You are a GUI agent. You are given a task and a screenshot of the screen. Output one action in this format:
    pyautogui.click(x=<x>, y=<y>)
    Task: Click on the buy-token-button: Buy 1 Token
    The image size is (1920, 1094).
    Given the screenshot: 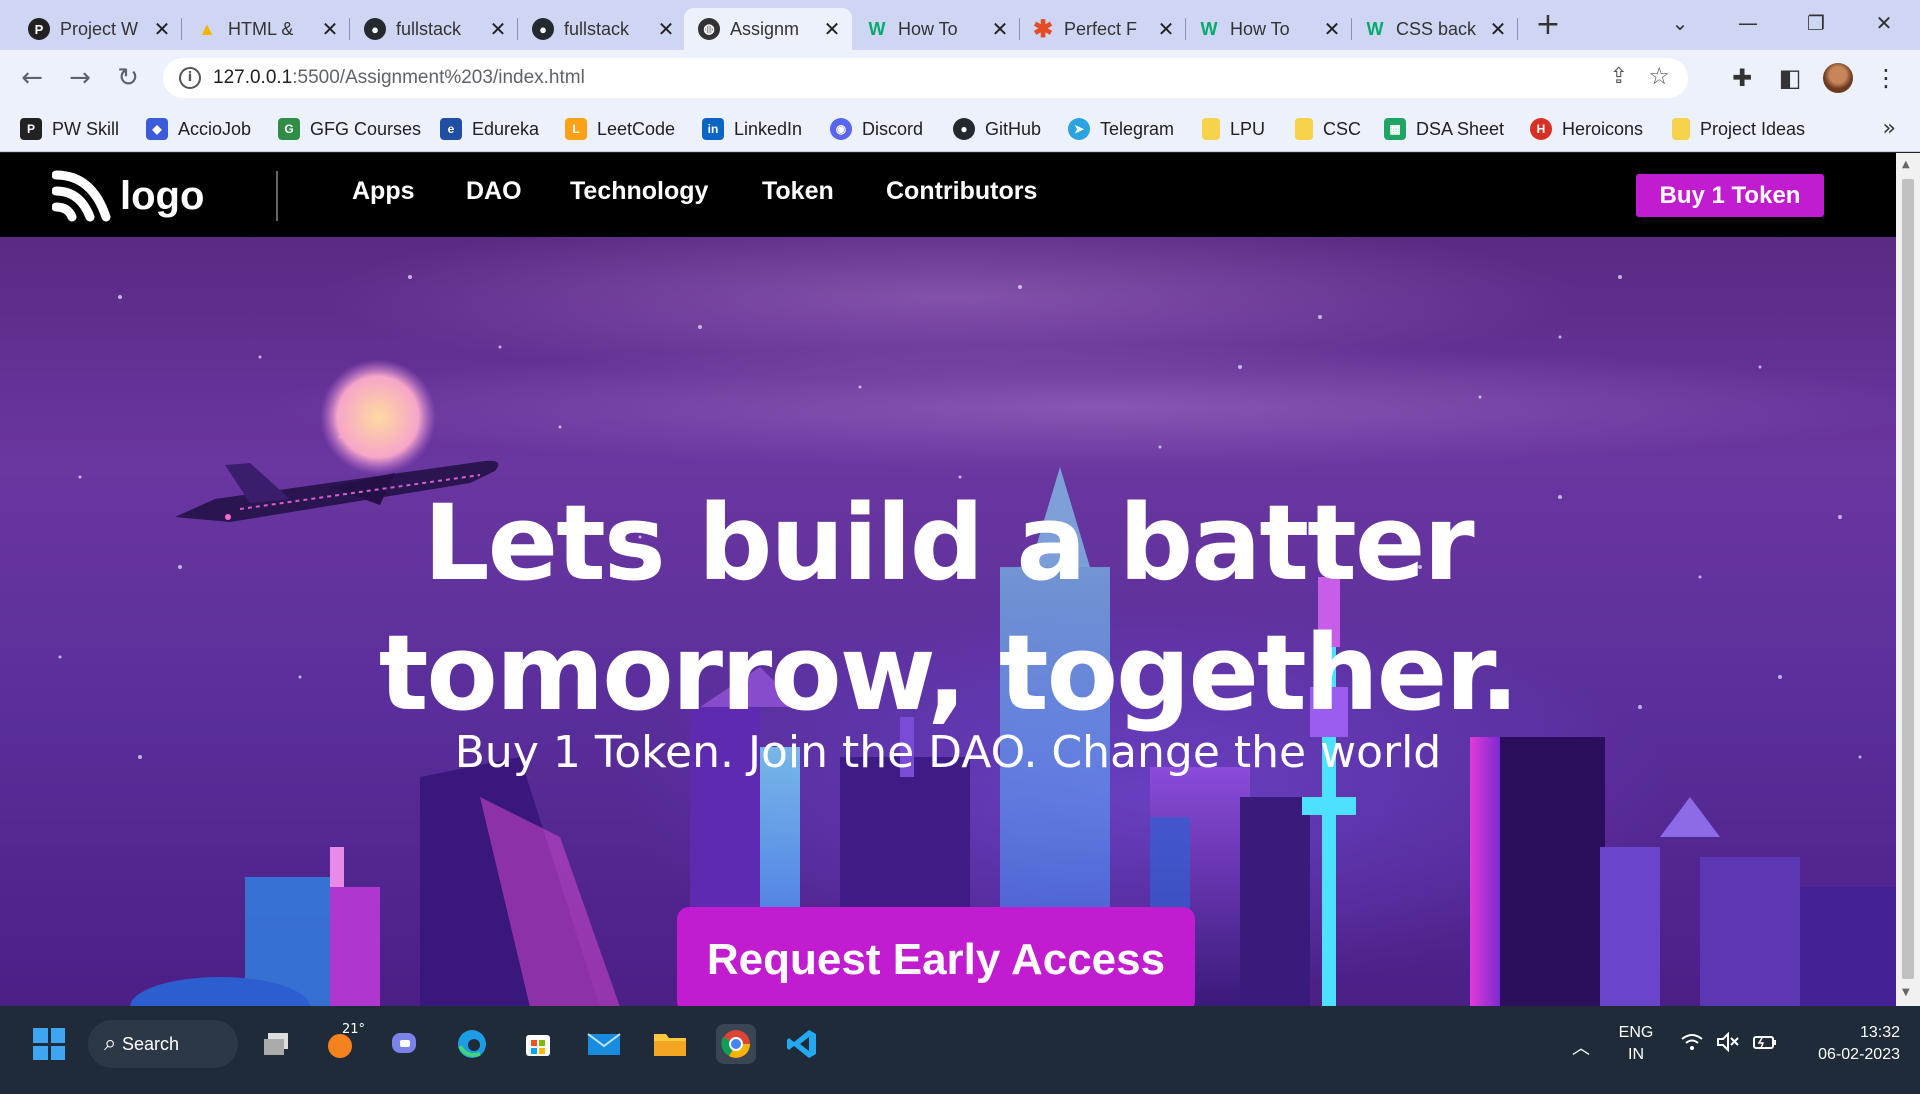 What is the action you would take?
    pyautogui.click(x=1730, y=195)
    